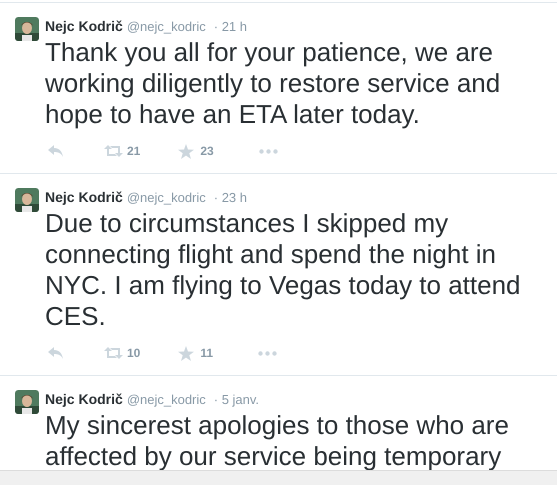 The height and width of the screenshot is (485, 557). What do you see at coordinates (237, 400) in the screenshot?
I see `tweet-time: · 5 janv.` at bounding box center [237, 400].